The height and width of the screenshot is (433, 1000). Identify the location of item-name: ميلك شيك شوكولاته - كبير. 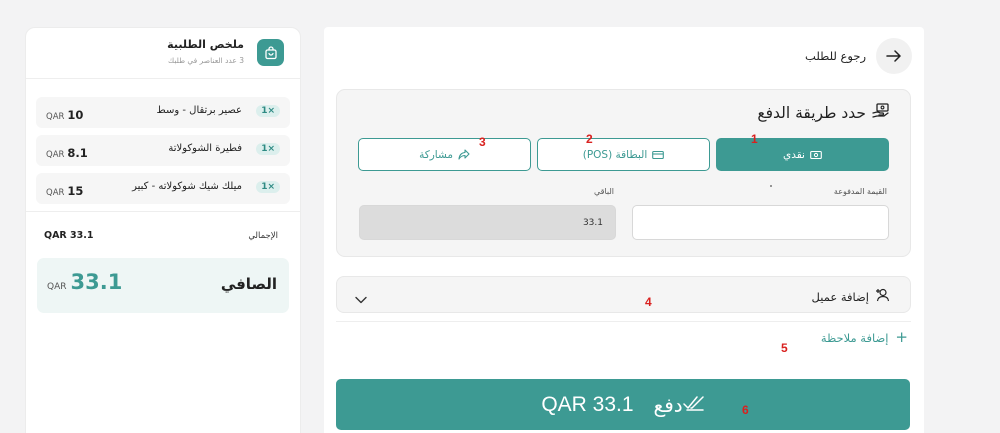
(187, 186).